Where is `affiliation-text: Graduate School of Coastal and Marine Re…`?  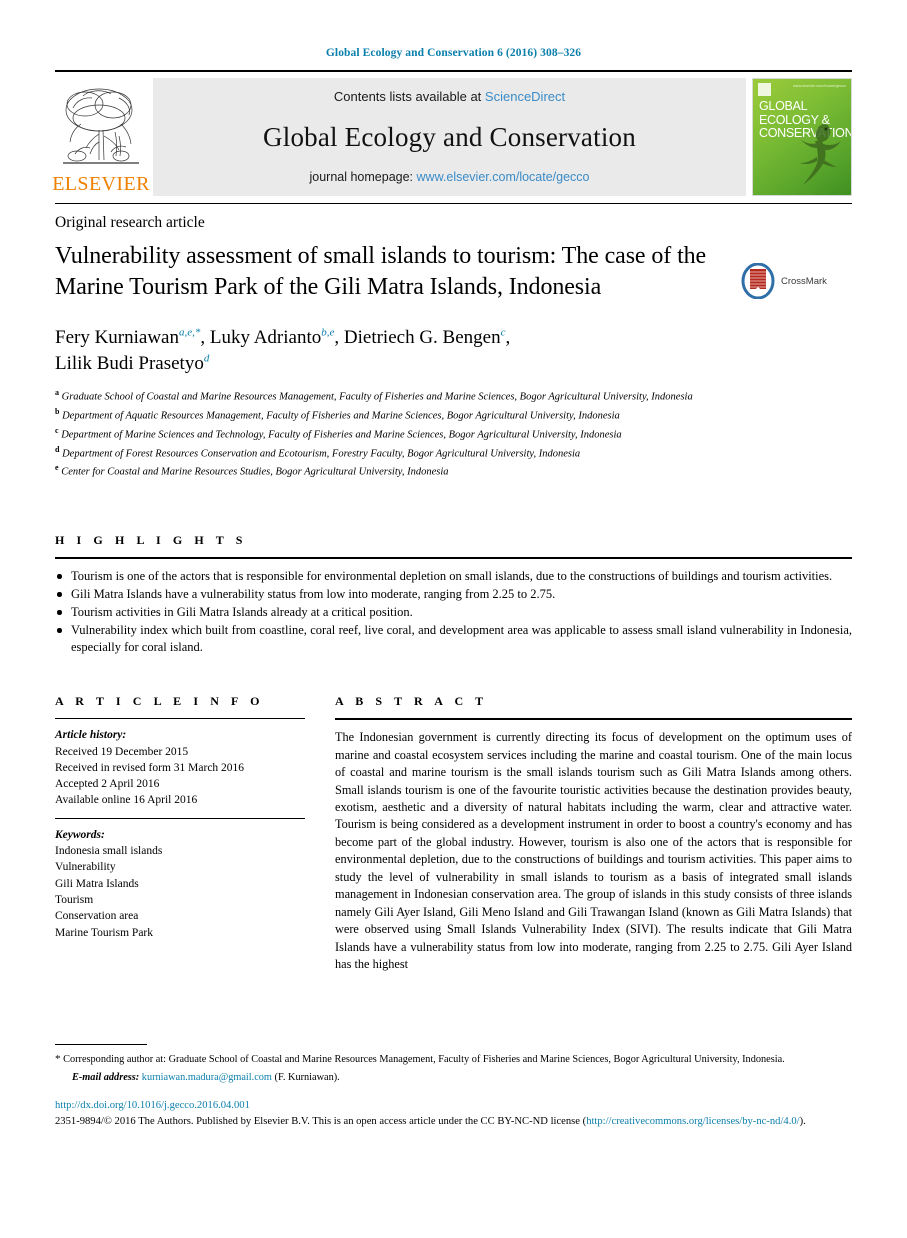 affiliation-text: Graduate School of Coastal and Marine Re… is located at coordinates (377, 397).